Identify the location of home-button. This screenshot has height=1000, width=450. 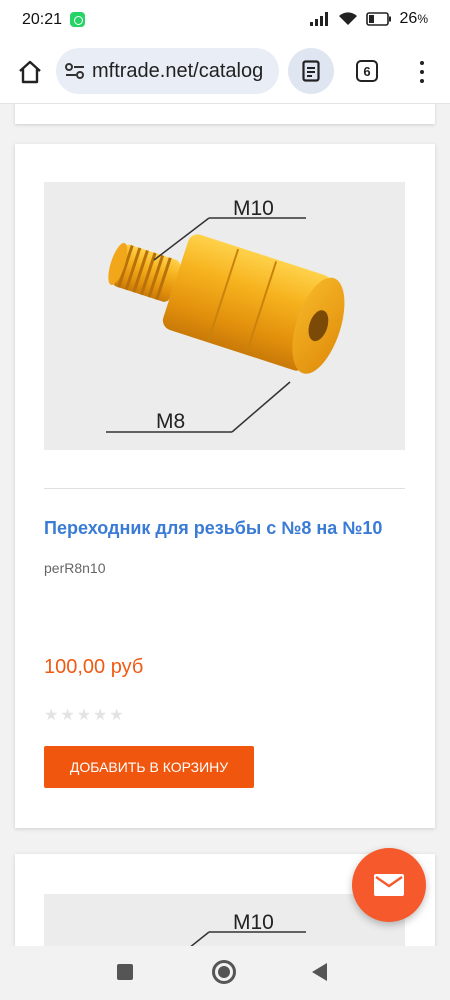
(30, 72).